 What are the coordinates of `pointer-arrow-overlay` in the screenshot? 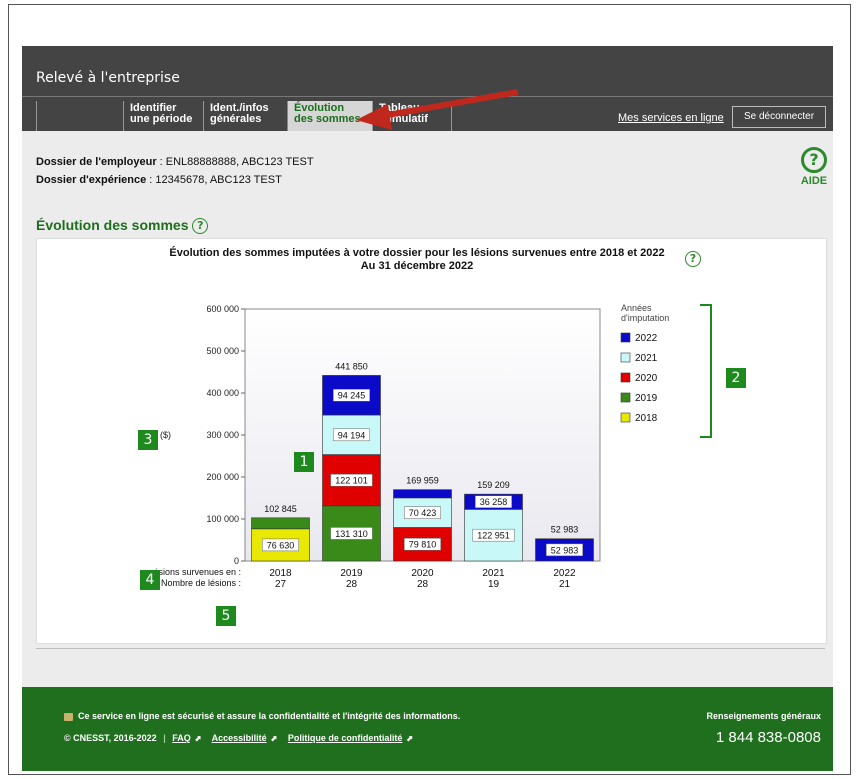 It's located at (437, 109).